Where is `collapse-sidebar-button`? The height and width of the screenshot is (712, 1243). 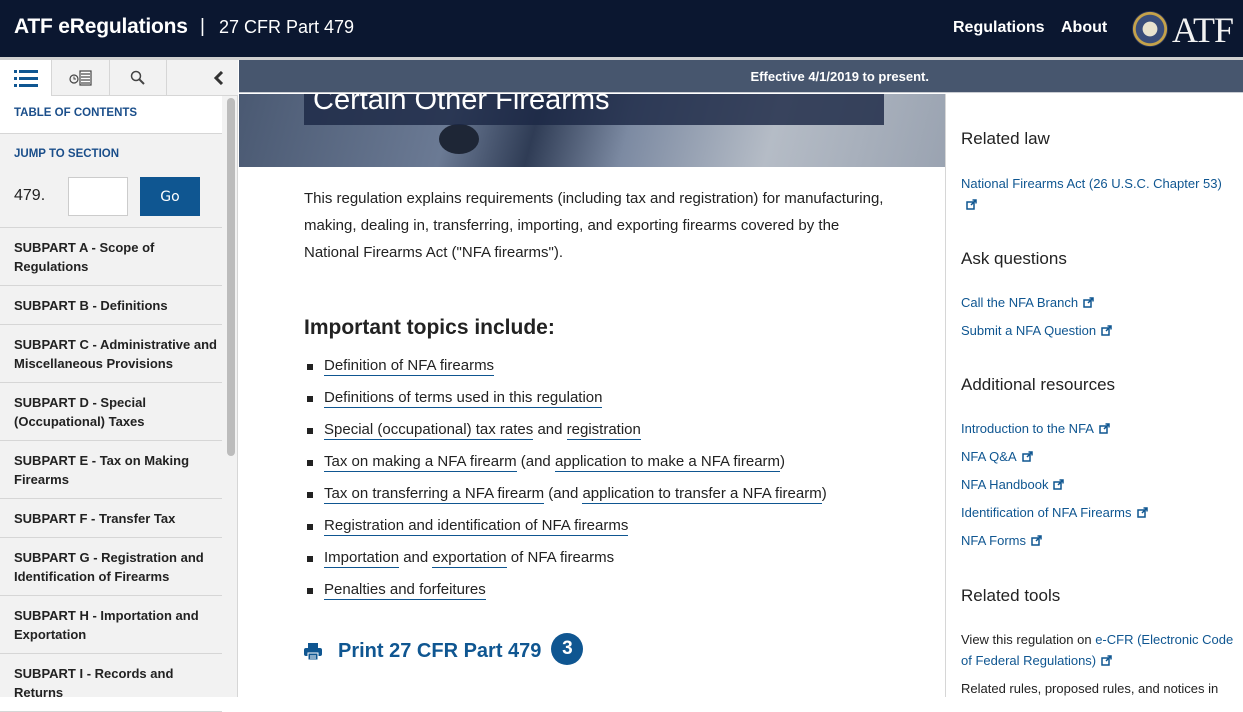 collapse-sidebar-button is located at coordinates (202, 78).